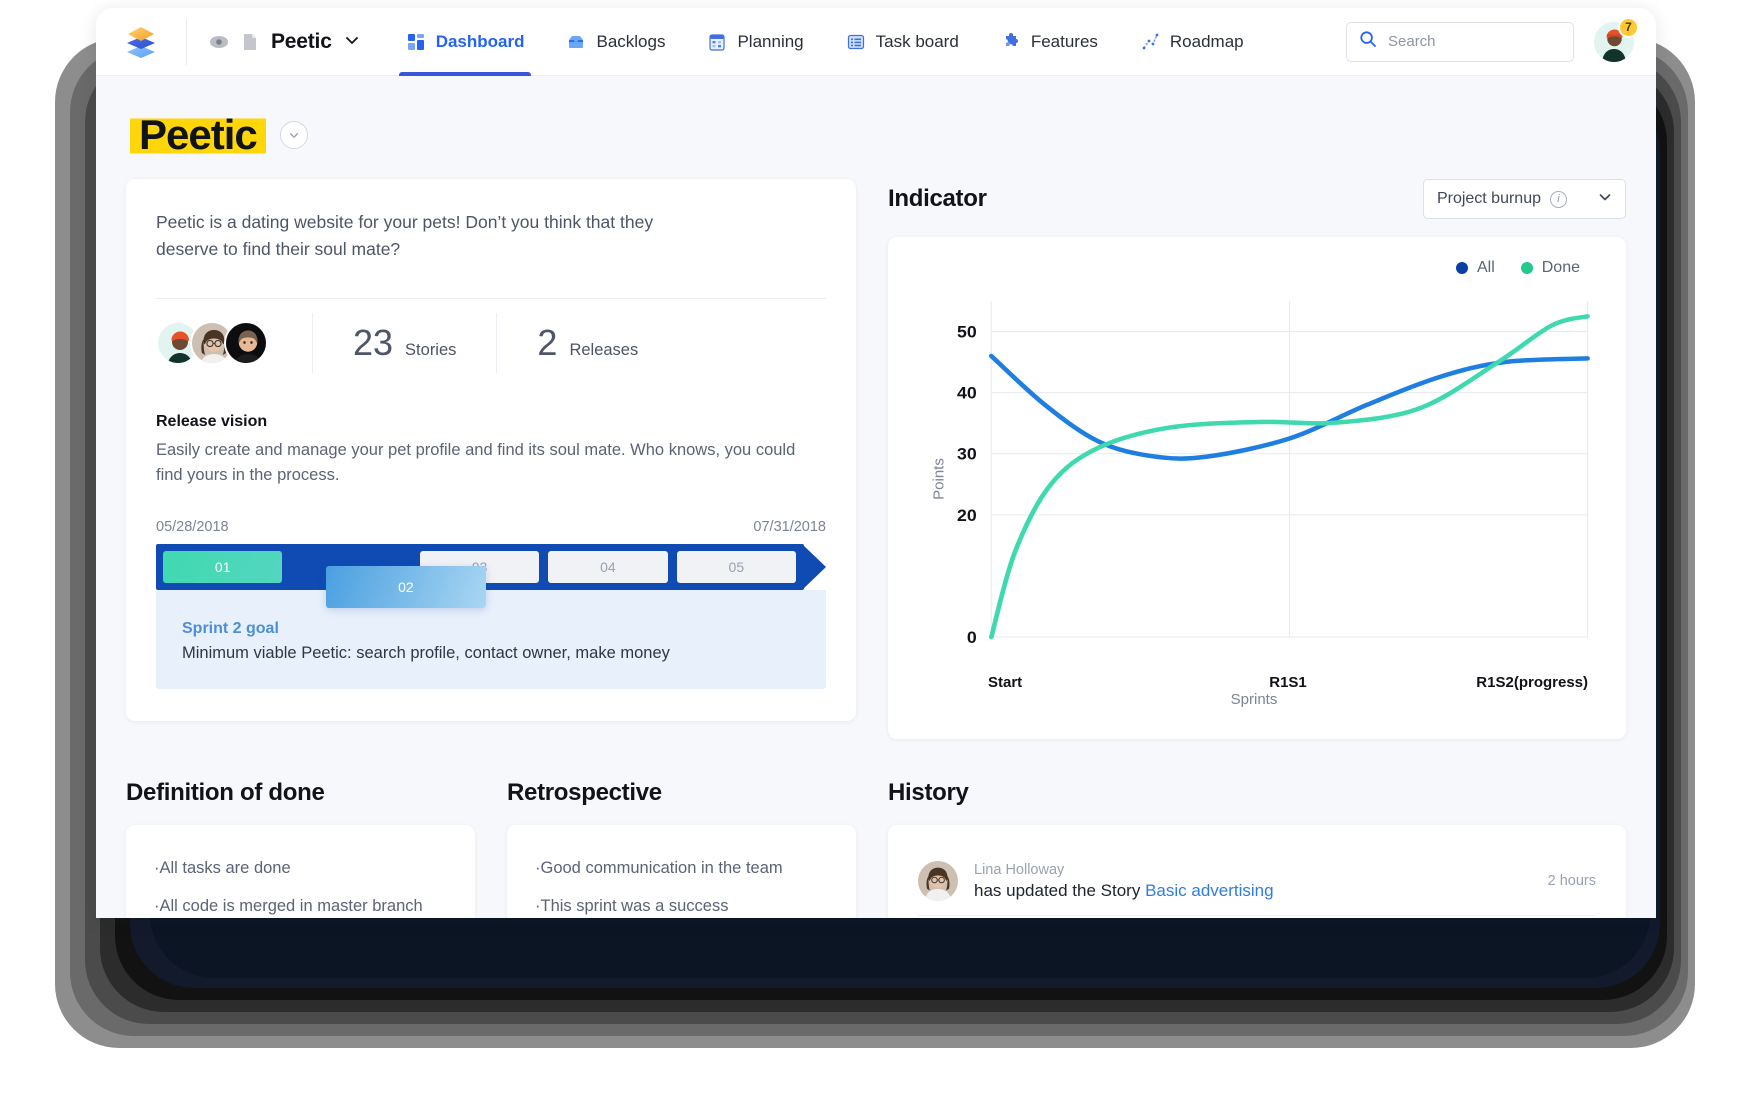  I want to click on sprint-segment-01: 01, so click(223, 566).